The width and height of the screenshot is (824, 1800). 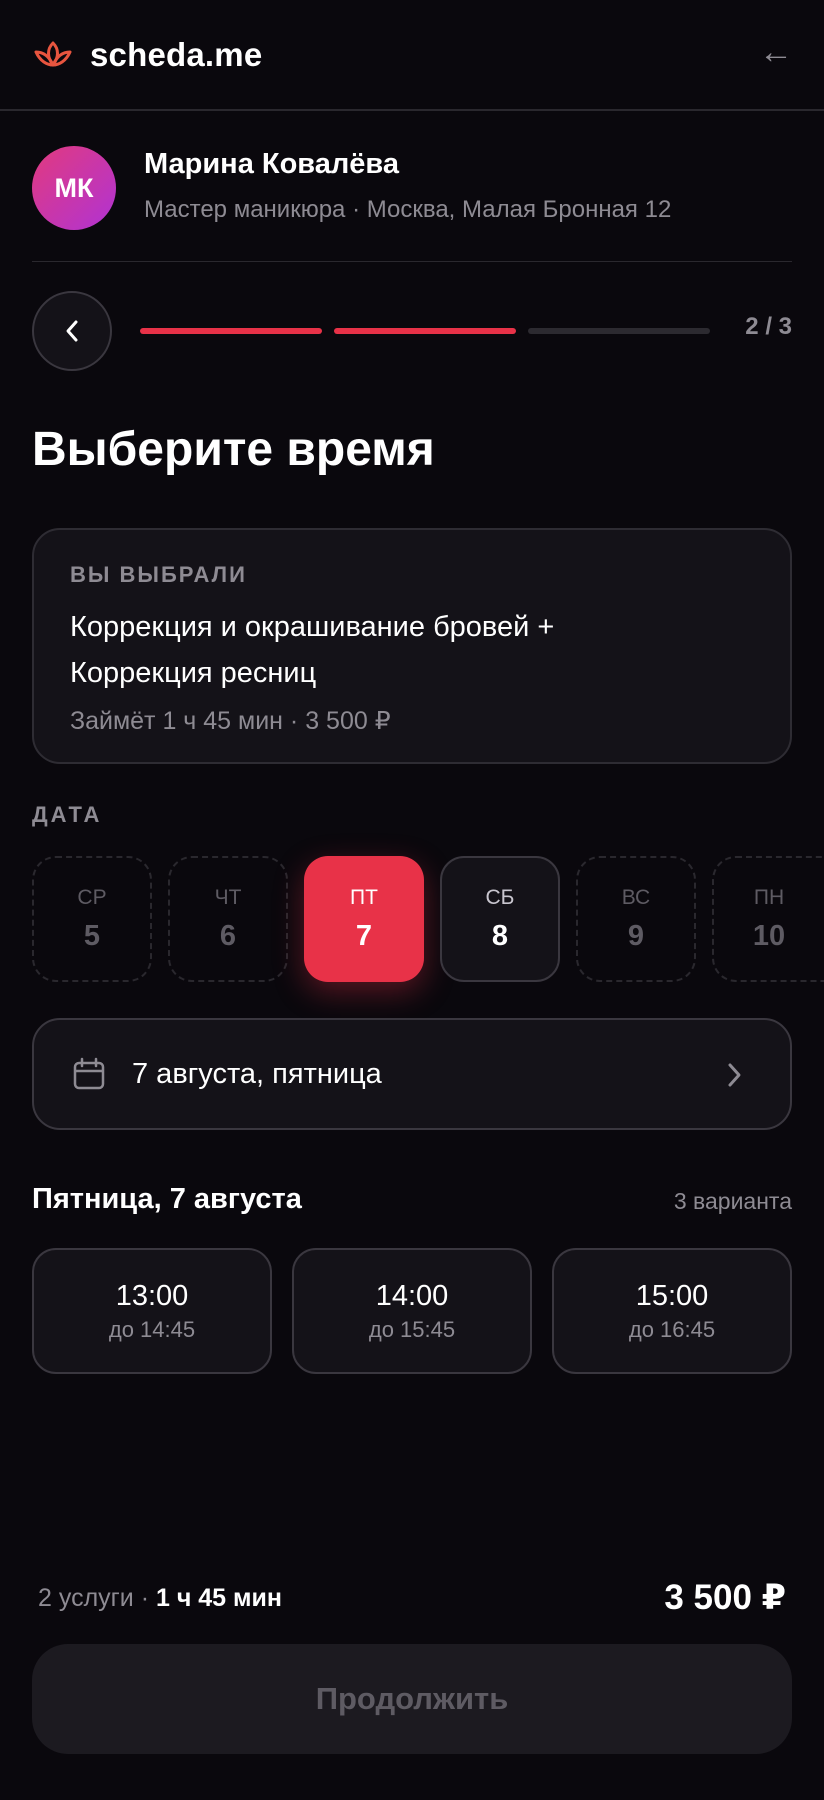 I want to click on slot-until: до 15:45, so click(x=412, y=1329).